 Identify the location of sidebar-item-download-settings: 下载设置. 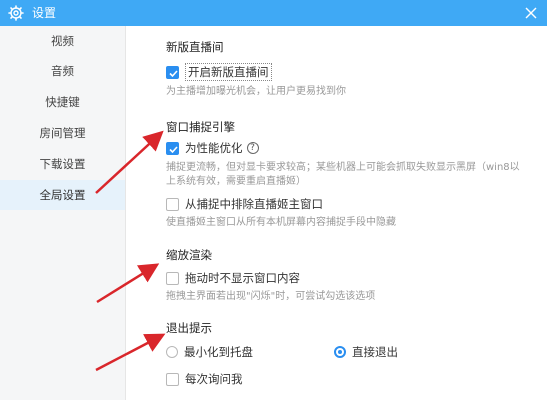
(62, 164).